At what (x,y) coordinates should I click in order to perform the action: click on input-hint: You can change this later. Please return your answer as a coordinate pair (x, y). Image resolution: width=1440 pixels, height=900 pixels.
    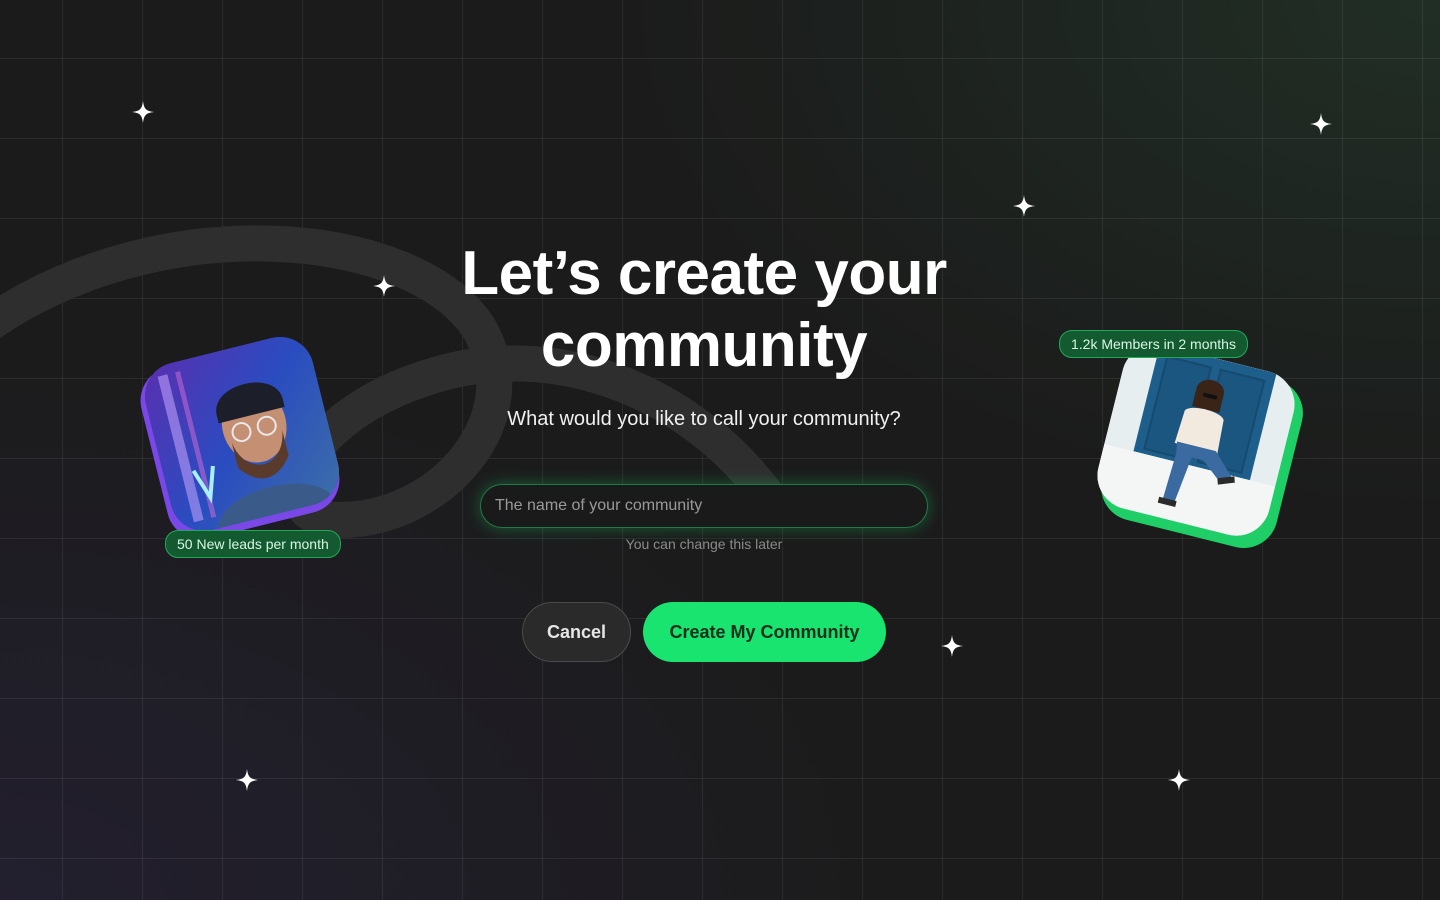
    Looking at the image, I should click on (704, 544).